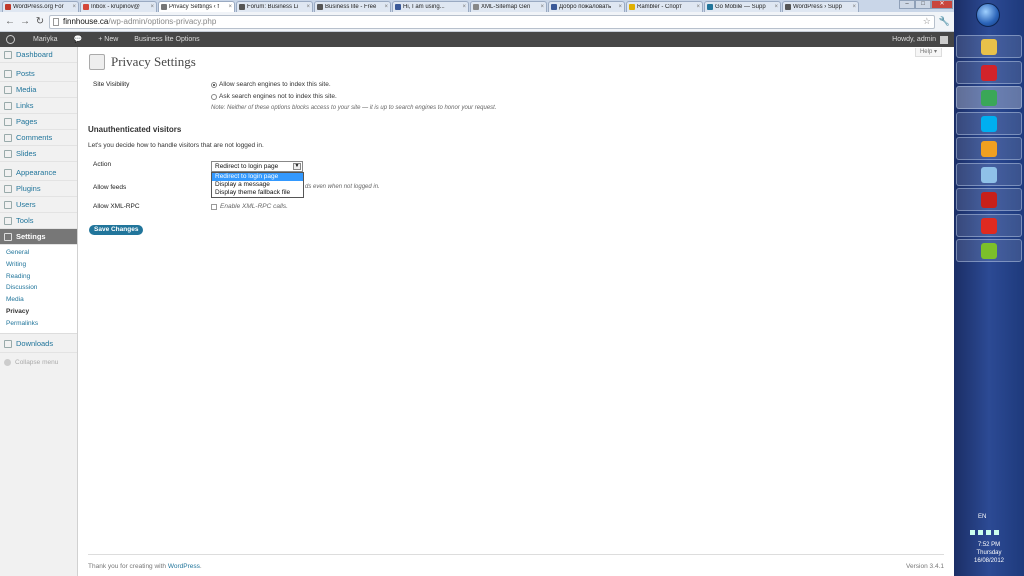  I want to click on browser-tab: Forum: Business Li ×, so click(274, 6).